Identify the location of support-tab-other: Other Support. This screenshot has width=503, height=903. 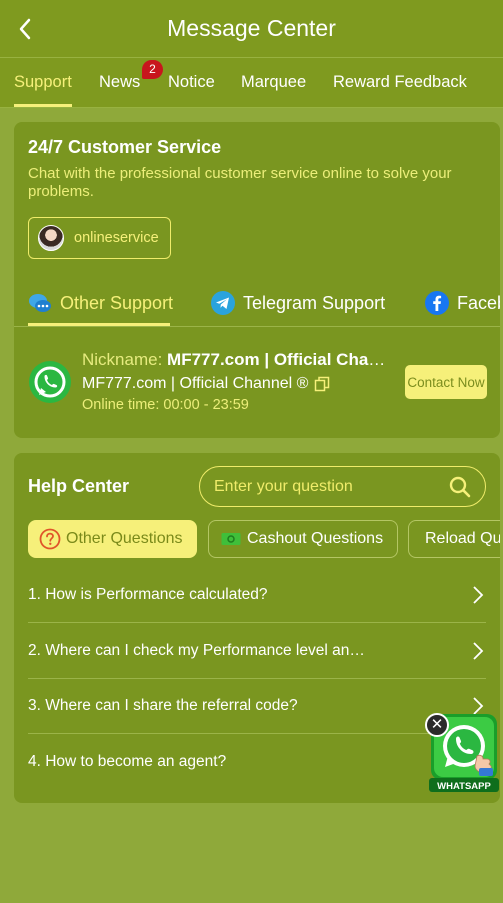
(100, 303).